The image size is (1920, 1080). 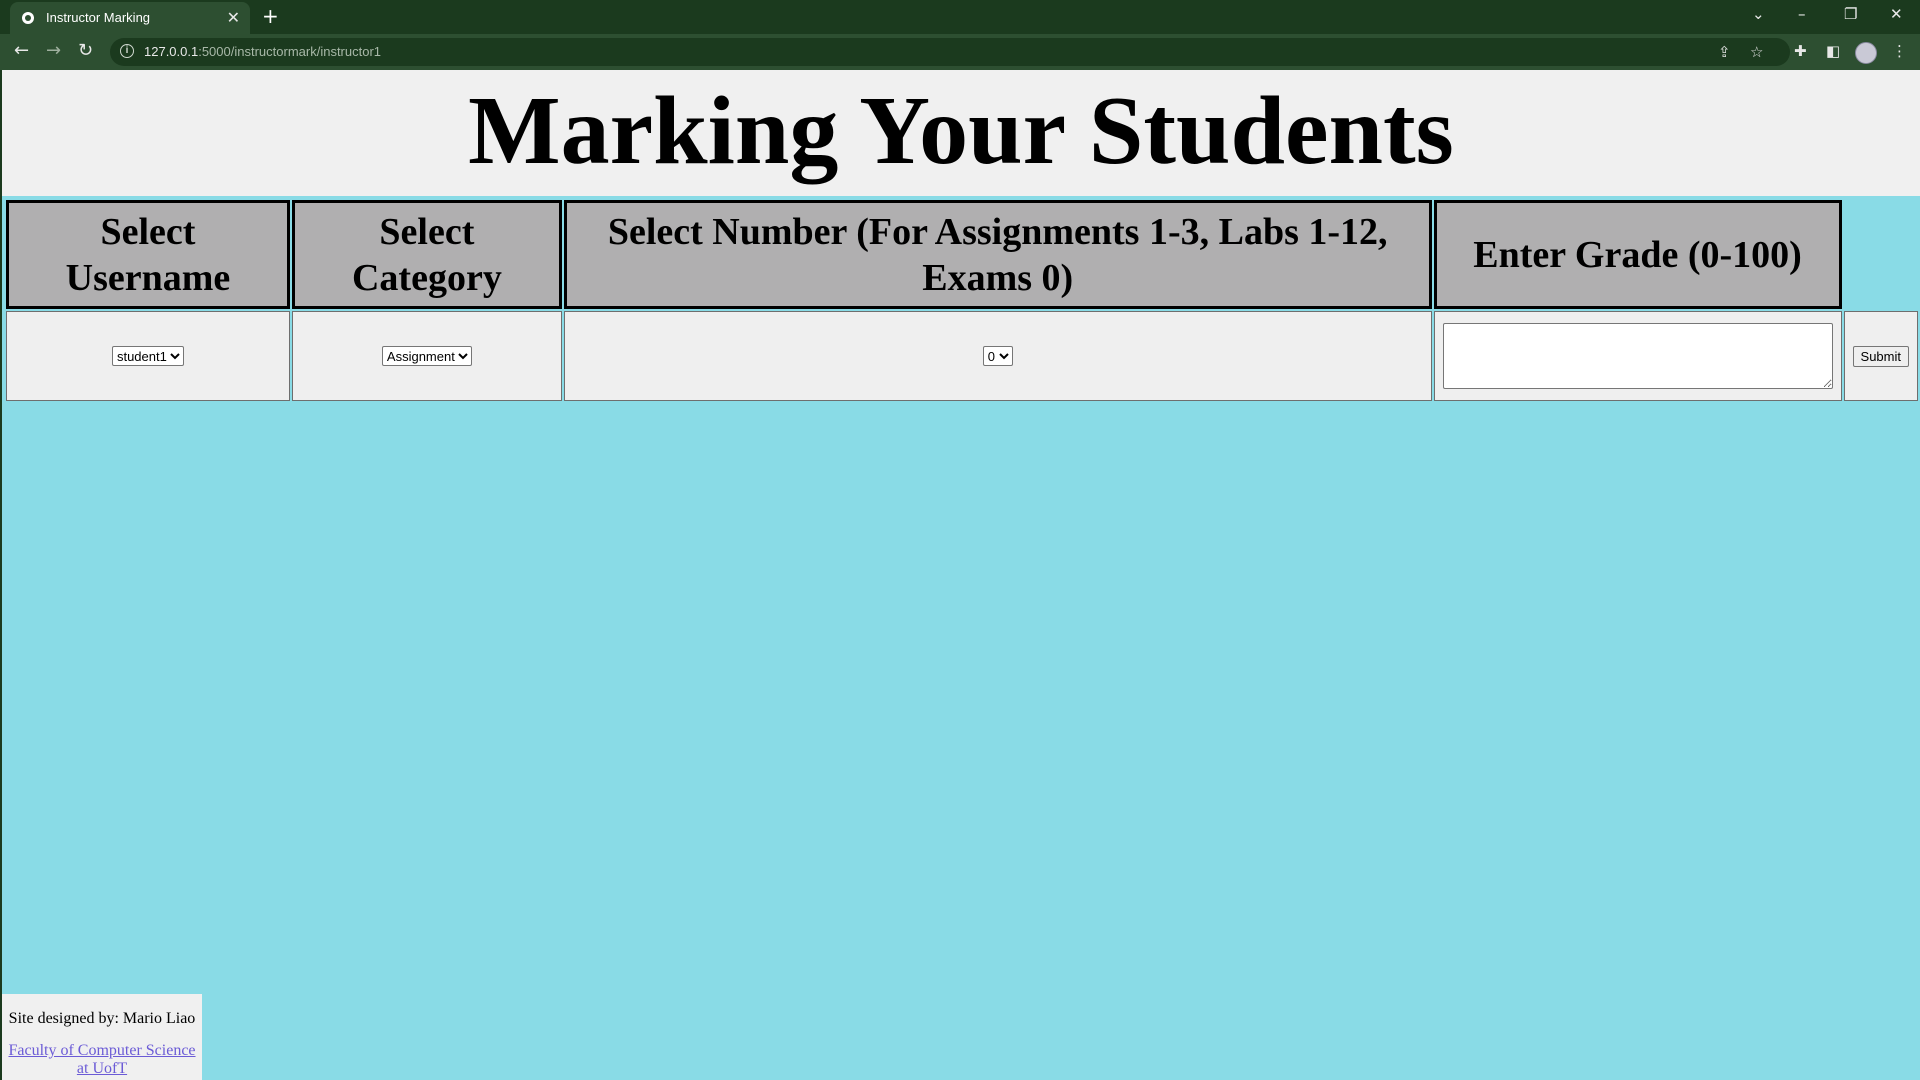 What do you see at coordinates (233, 18) in the screenshot?
I see `tab-close-icon: ✕` at bounding box center [233, 18].